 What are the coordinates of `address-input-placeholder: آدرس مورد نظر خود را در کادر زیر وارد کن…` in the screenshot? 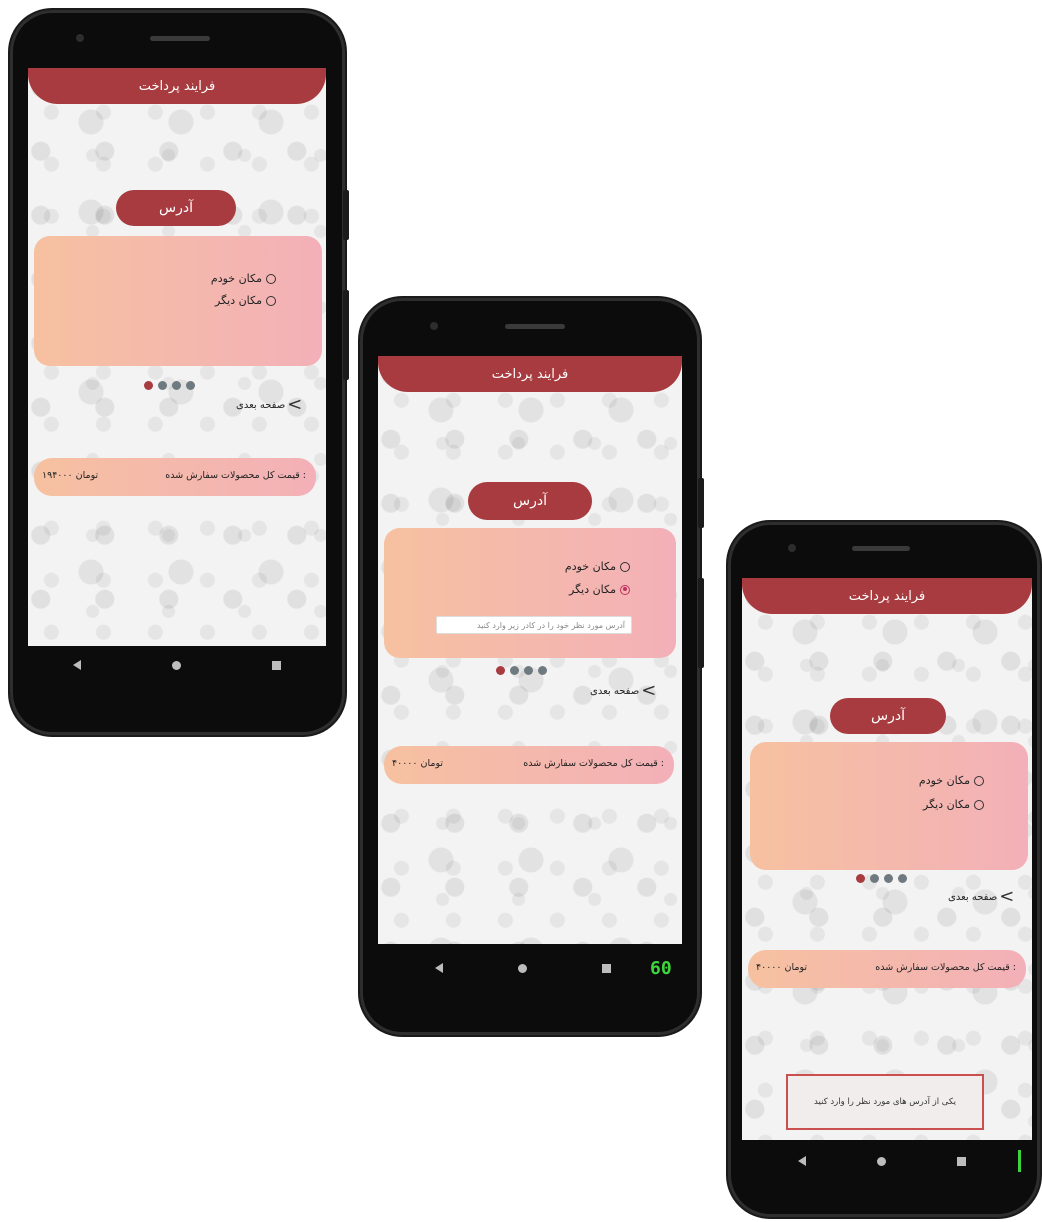 It's located at (550, 625).